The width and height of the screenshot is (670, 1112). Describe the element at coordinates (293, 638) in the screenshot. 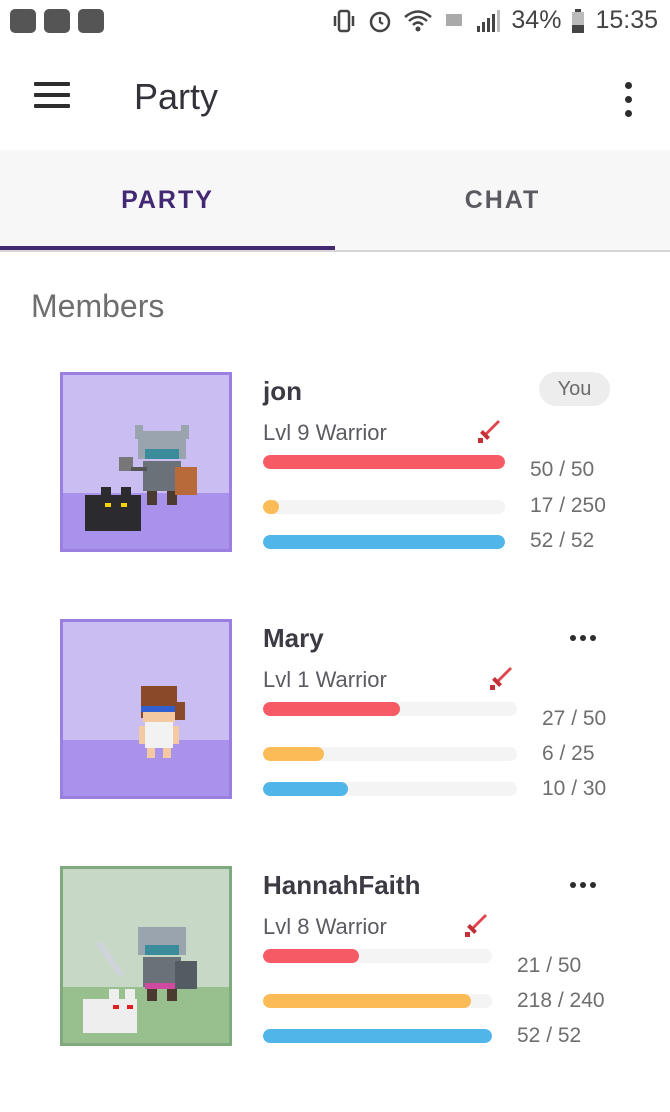

I see `member-name: Mary` at that location.